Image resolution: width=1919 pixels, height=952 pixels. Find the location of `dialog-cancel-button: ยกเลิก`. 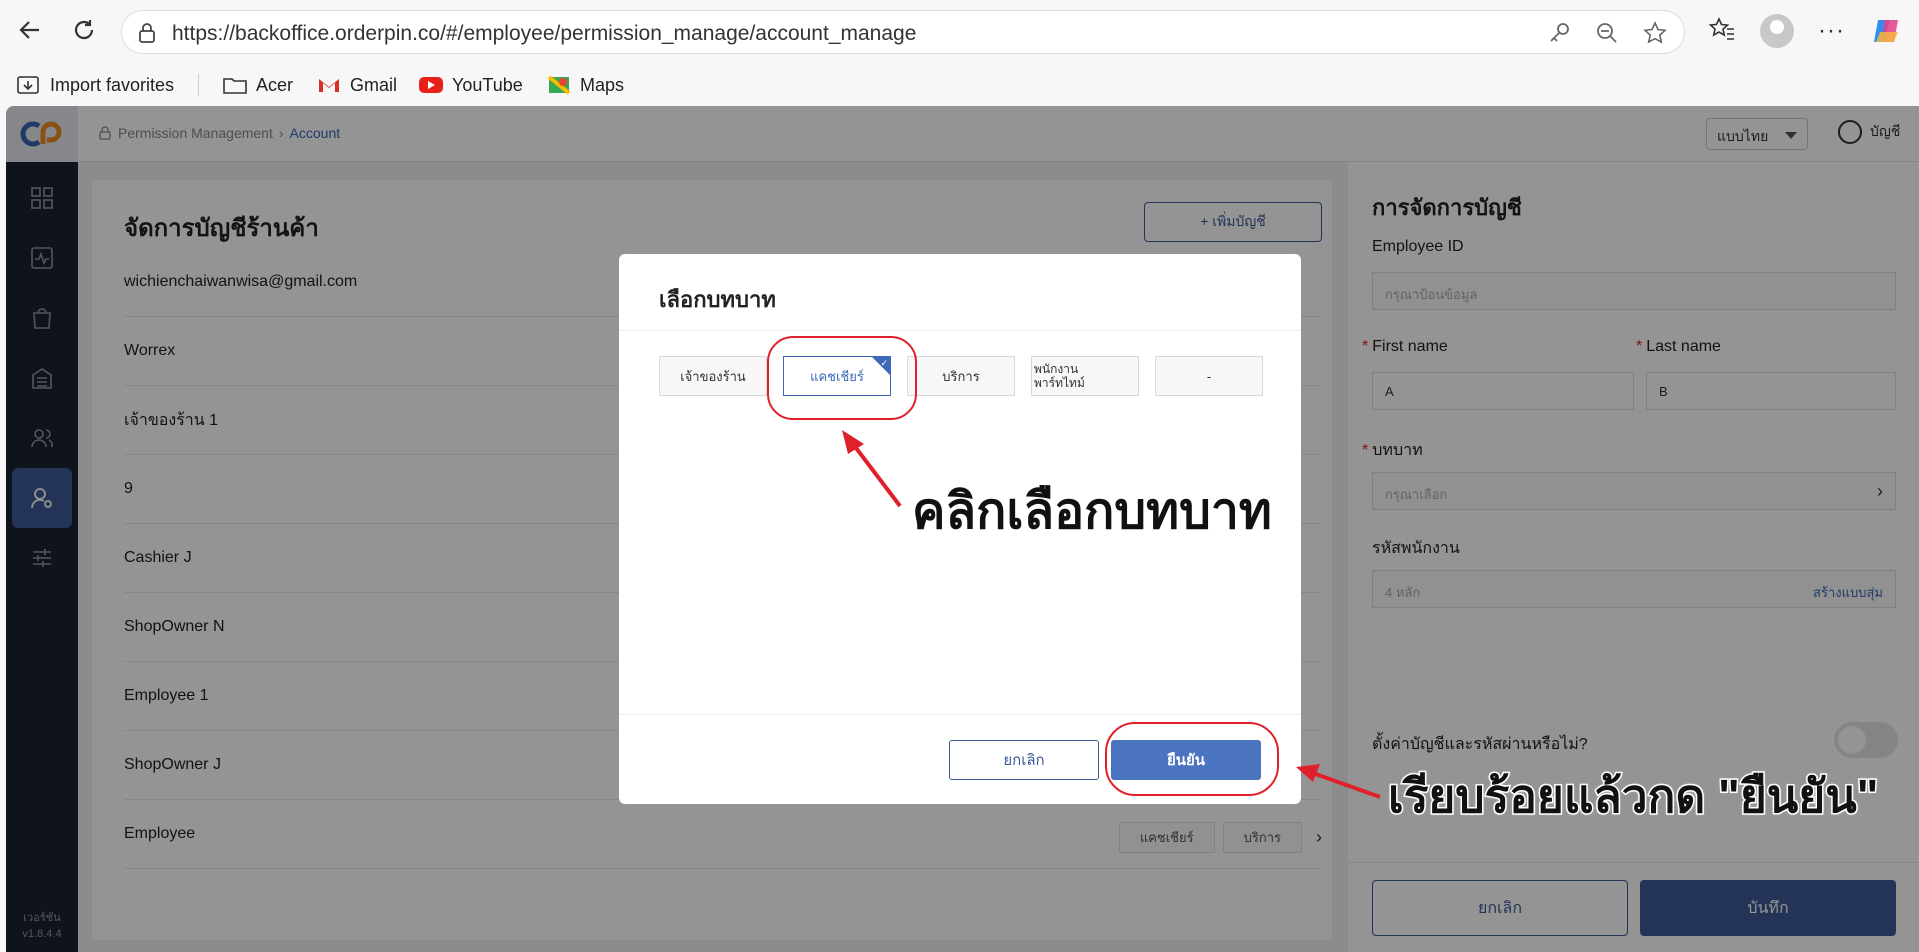

dialog-cancel-button: ยกเลิก is located at coordinates (1024, 760).